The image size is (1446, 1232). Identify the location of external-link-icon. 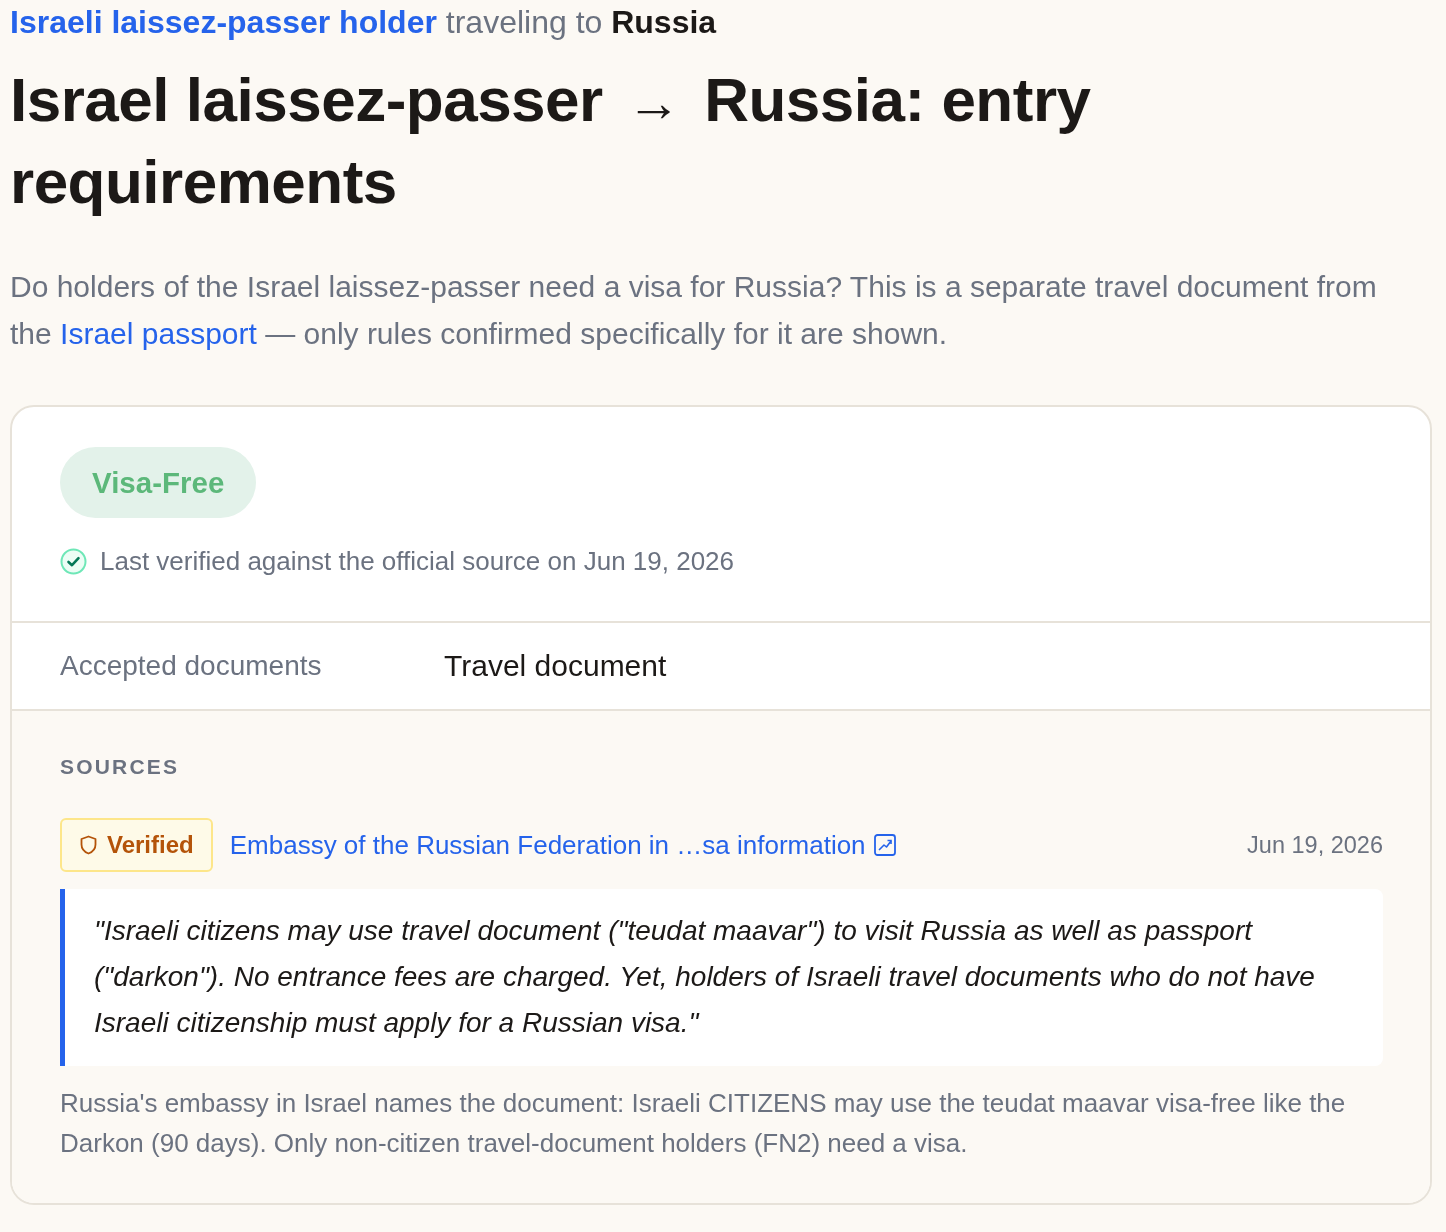
(884, 845).